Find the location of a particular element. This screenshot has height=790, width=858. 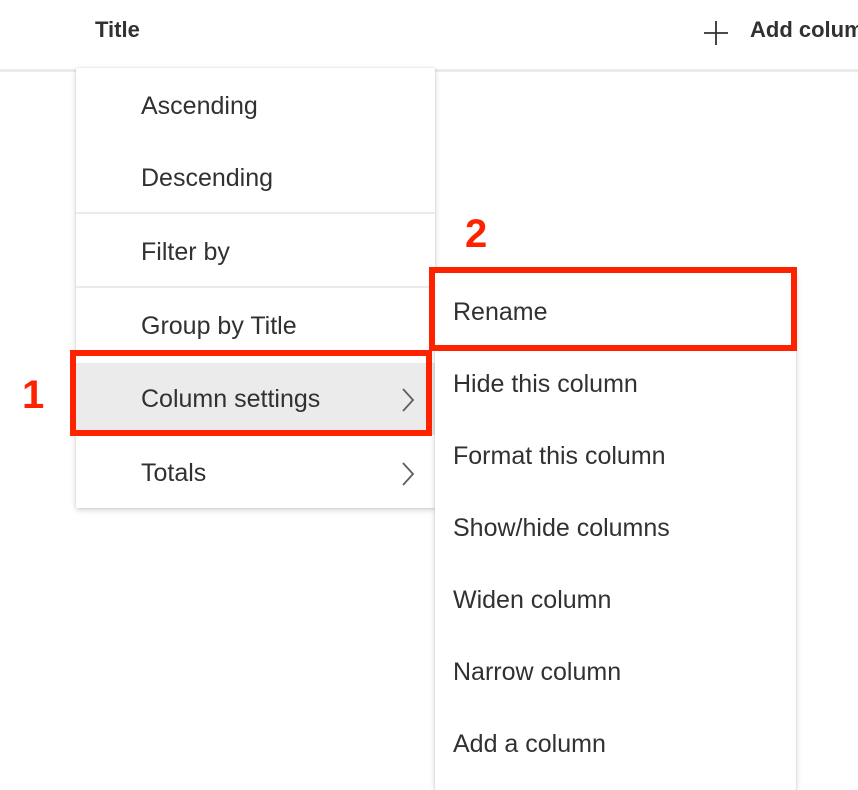

menu-item-label: Totals is located at coordinates (174, 473).